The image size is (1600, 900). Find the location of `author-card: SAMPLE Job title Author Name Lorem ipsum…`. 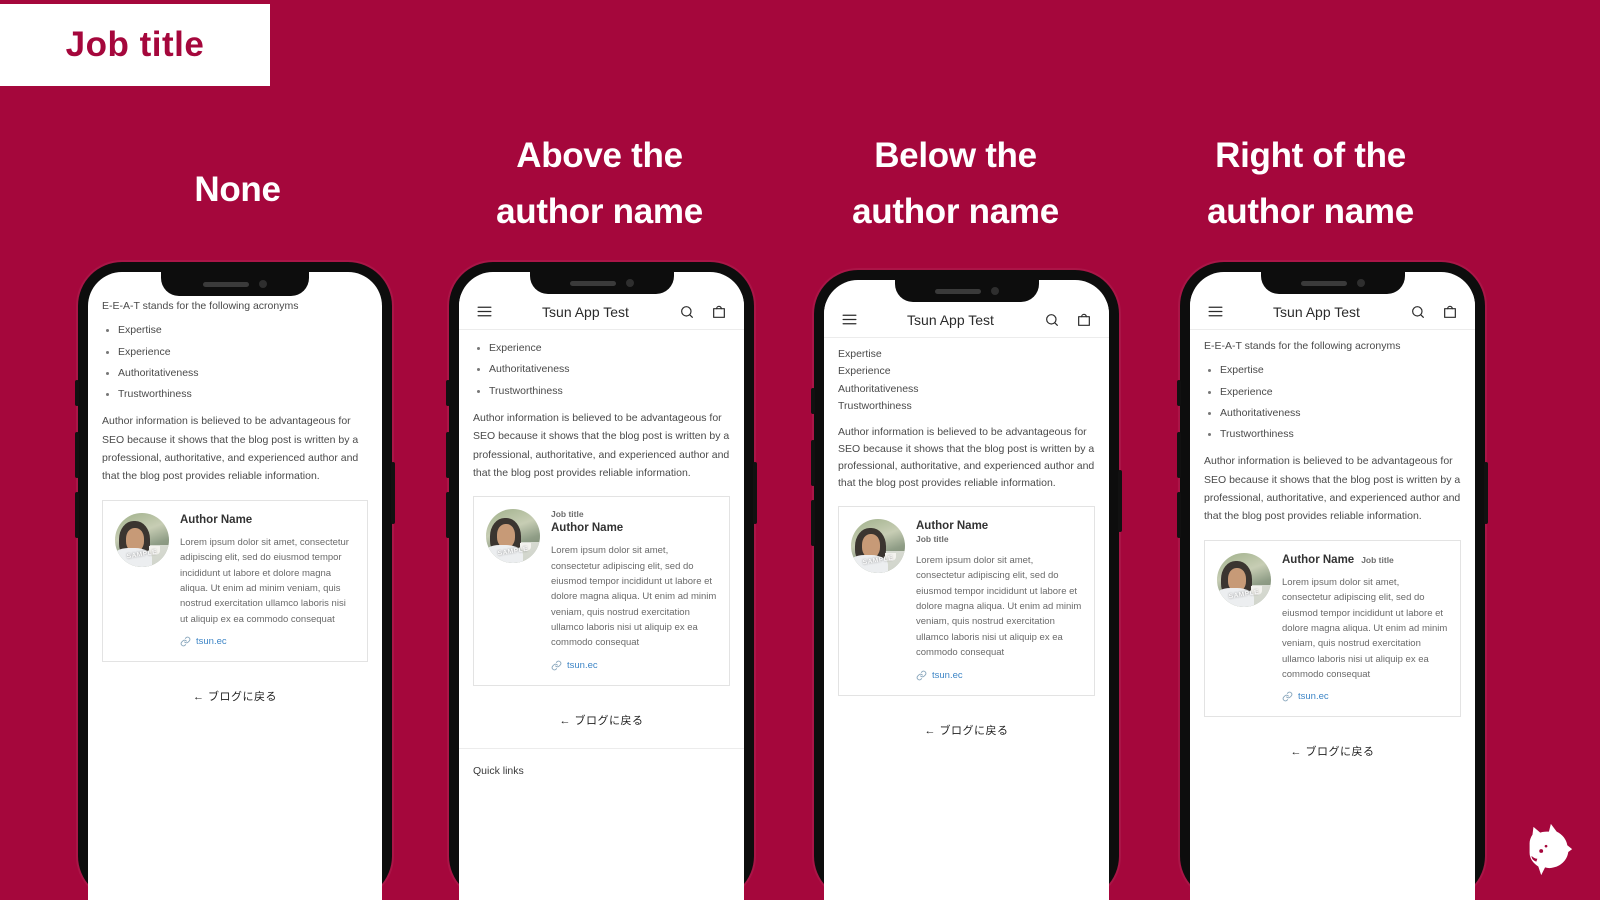

author-card: SAMPLE Job title Author Name Lorem ipsum… is located at coordinates (601, 591).